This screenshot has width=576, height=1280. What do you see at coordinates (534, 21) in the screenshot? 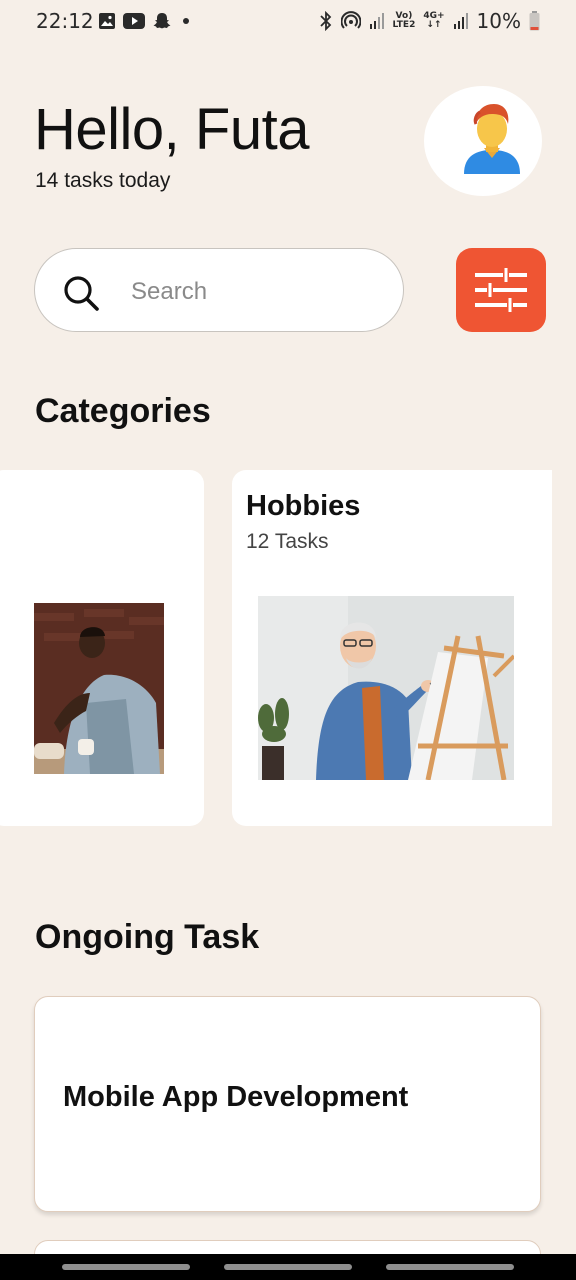
I see `battery-icon` at bounding box center [534, 21].